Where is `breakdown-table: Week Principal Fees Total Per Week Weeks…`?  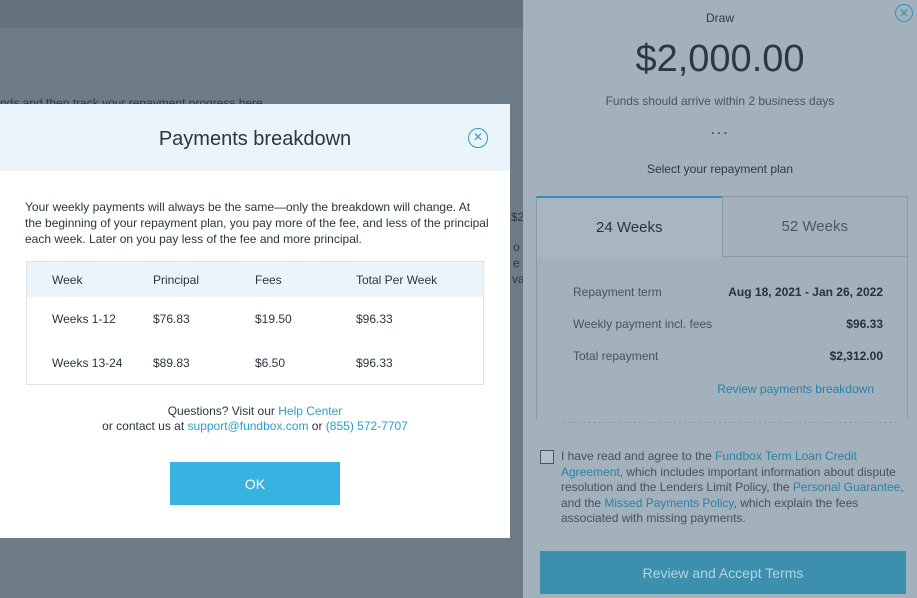 breakdown-table: Week Principal Fees Total Per Week Weeks… is located at coordinates (255, 323).